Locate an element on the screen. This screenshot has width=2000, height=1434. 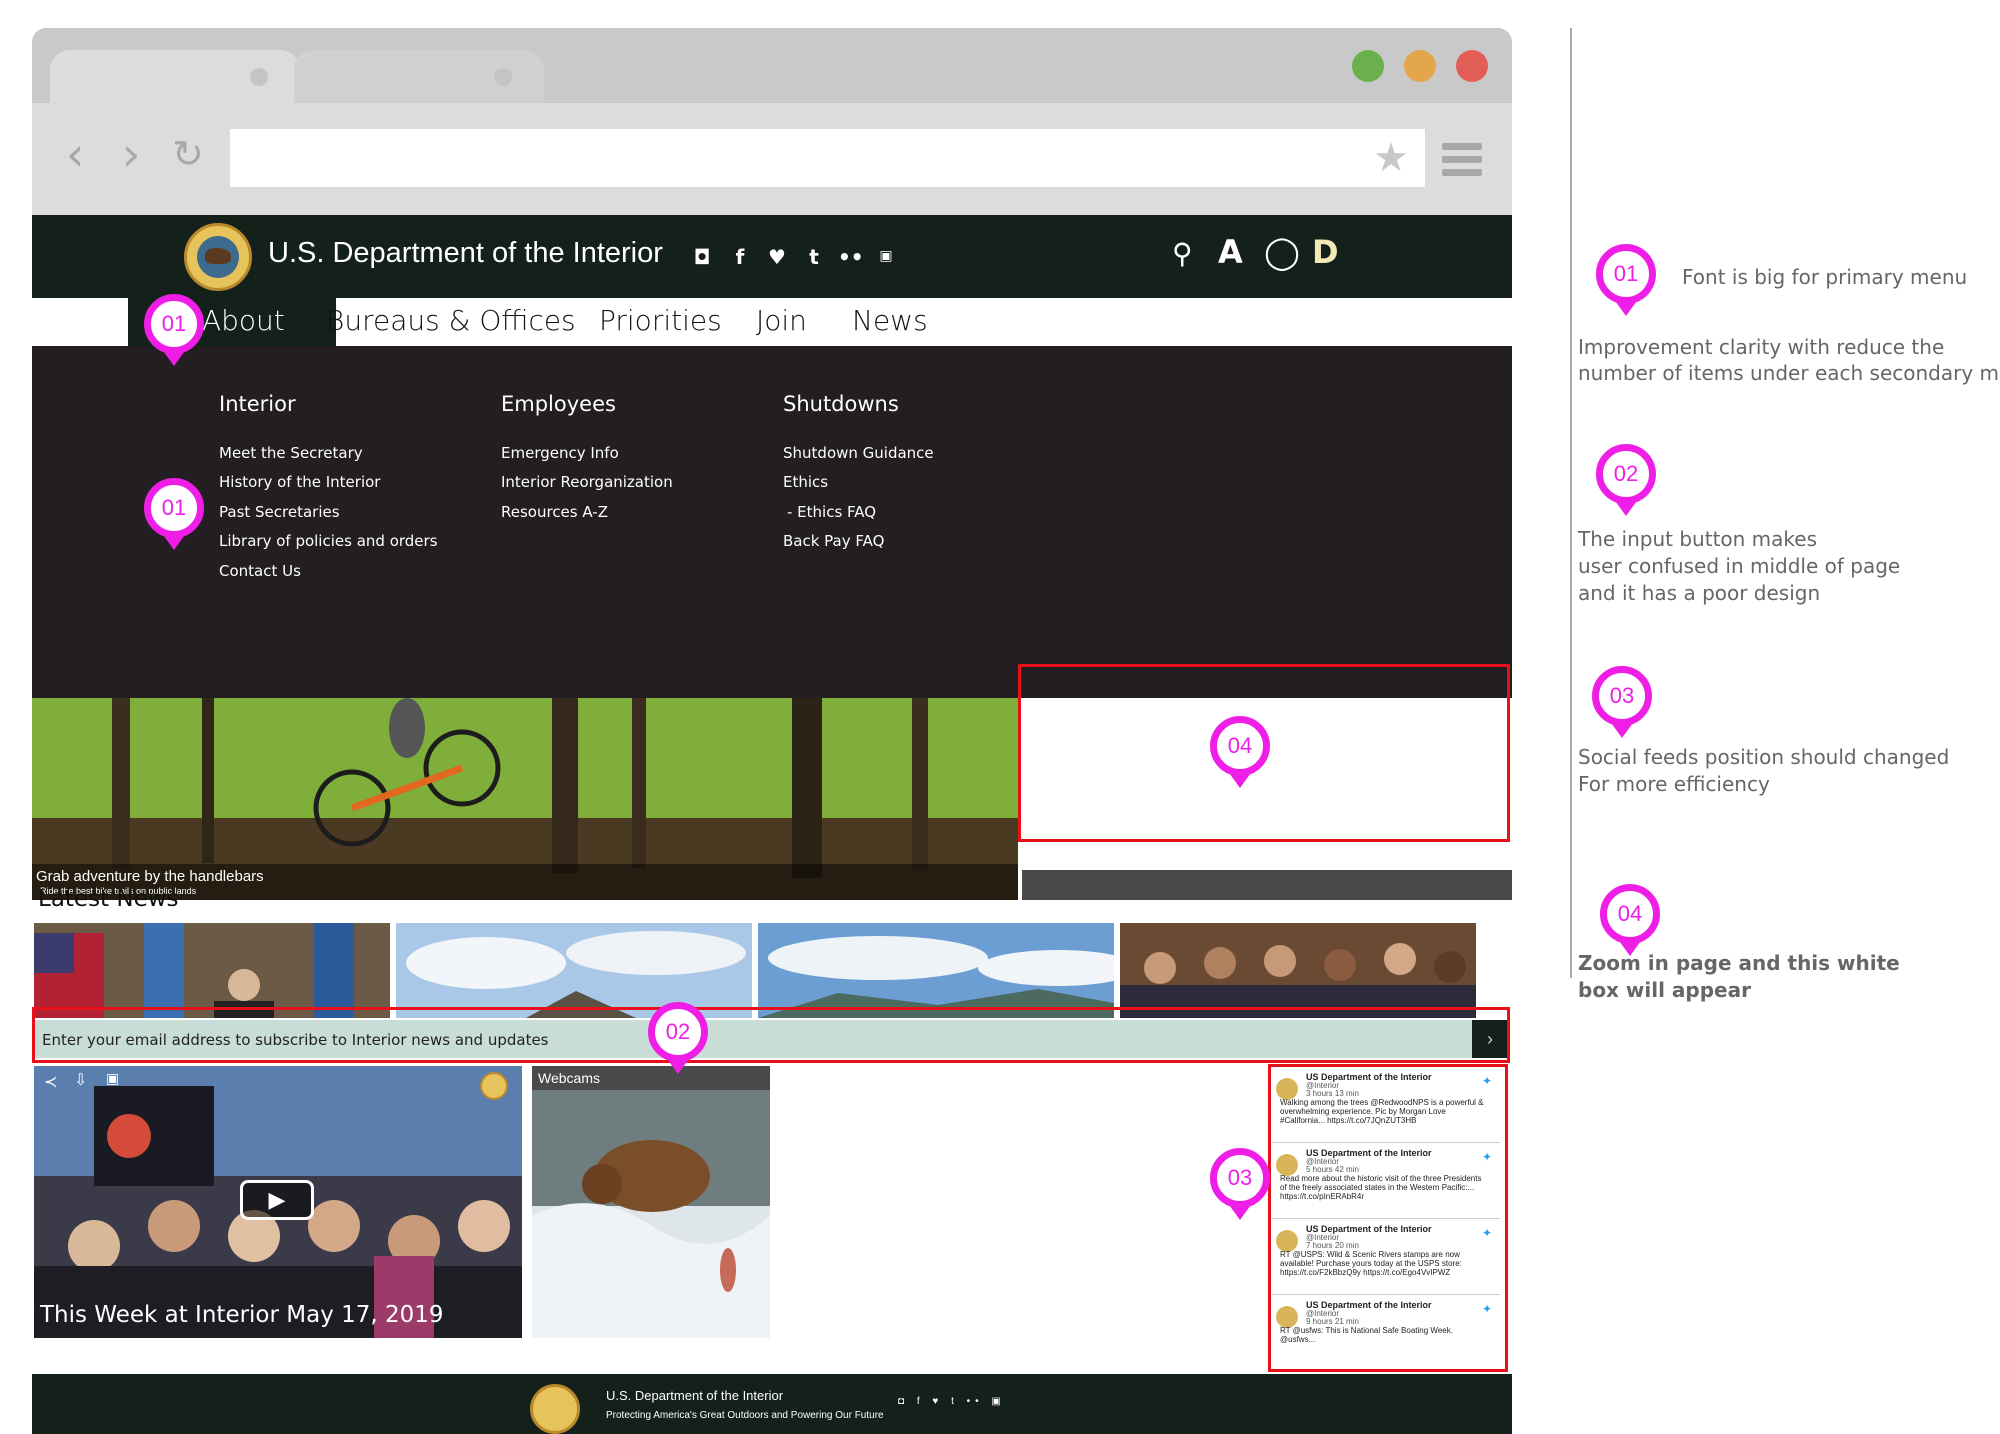
webcams-card: Webcams is located at coordinates (651, 1202).